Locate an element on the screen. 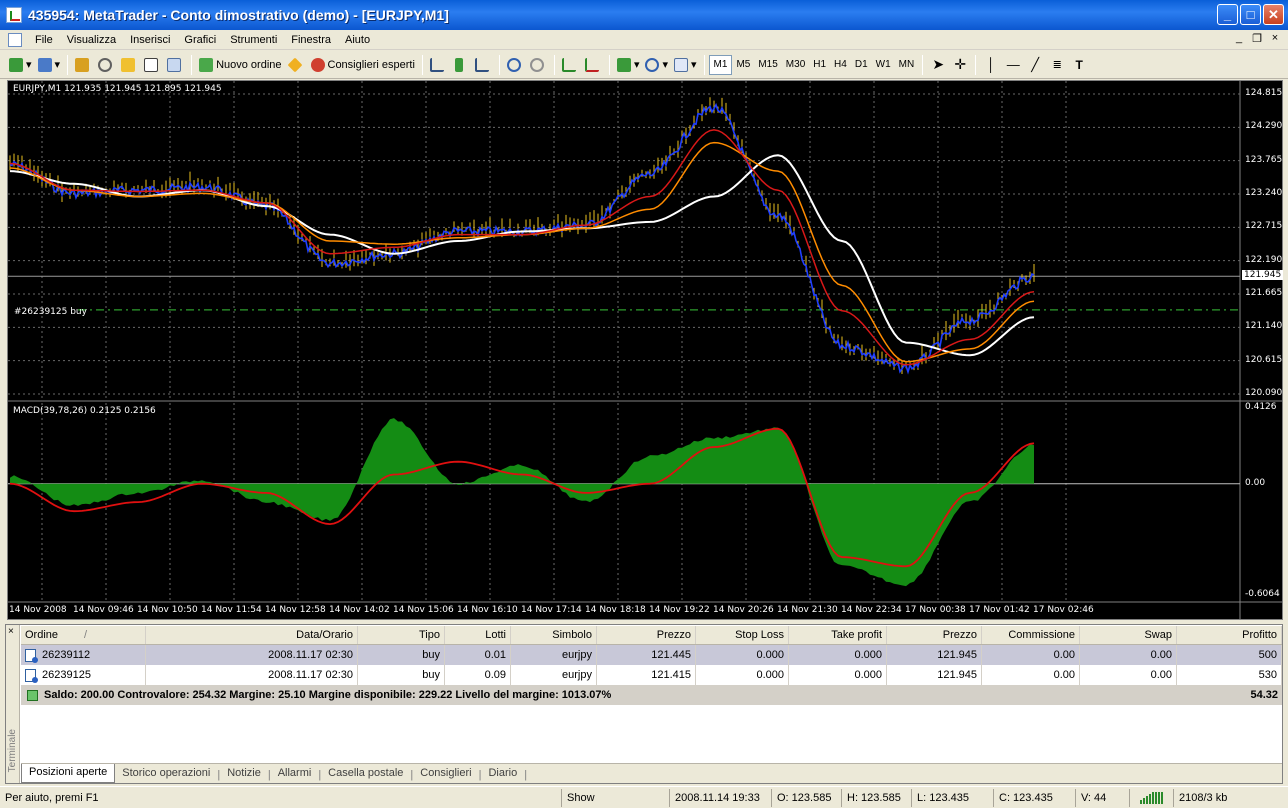 This screenshot has height=808, width=1288. tab-open-positions: Posizioni aperte is located at coordinates (68, 773).